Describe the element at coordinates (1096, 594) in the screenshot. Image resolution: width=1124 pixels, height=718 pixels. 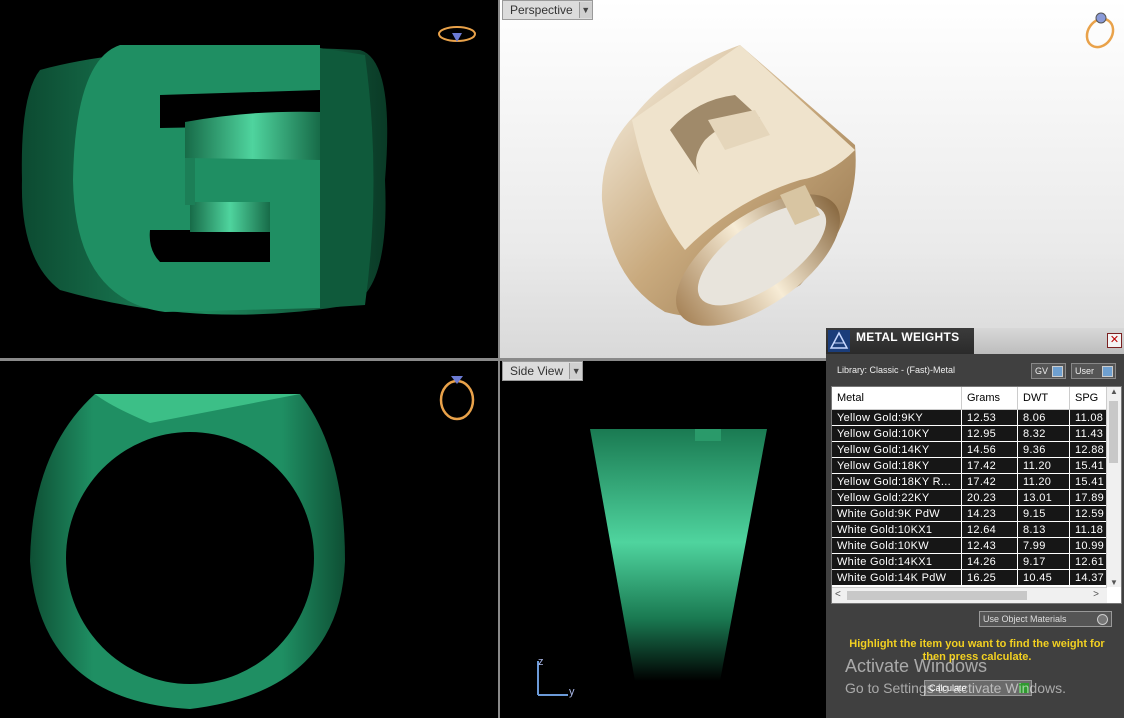
I see `scroll-right-icon: >` at that location.